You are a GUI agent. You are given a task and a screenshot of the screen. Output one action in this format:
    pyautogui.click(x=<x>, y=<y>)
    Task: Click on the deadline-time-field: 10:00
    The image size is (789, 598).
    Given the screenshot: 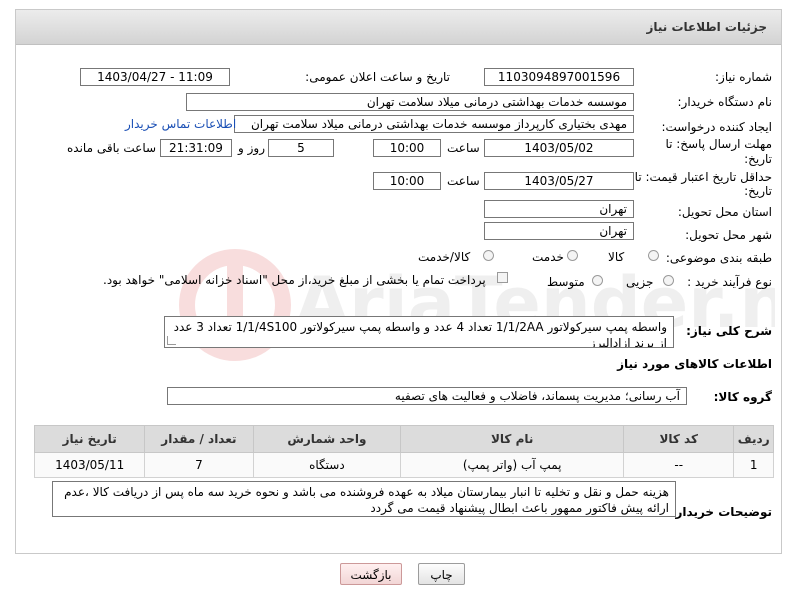 What is the action you would take?
    pyautogui.click(x=407, y=148)
    